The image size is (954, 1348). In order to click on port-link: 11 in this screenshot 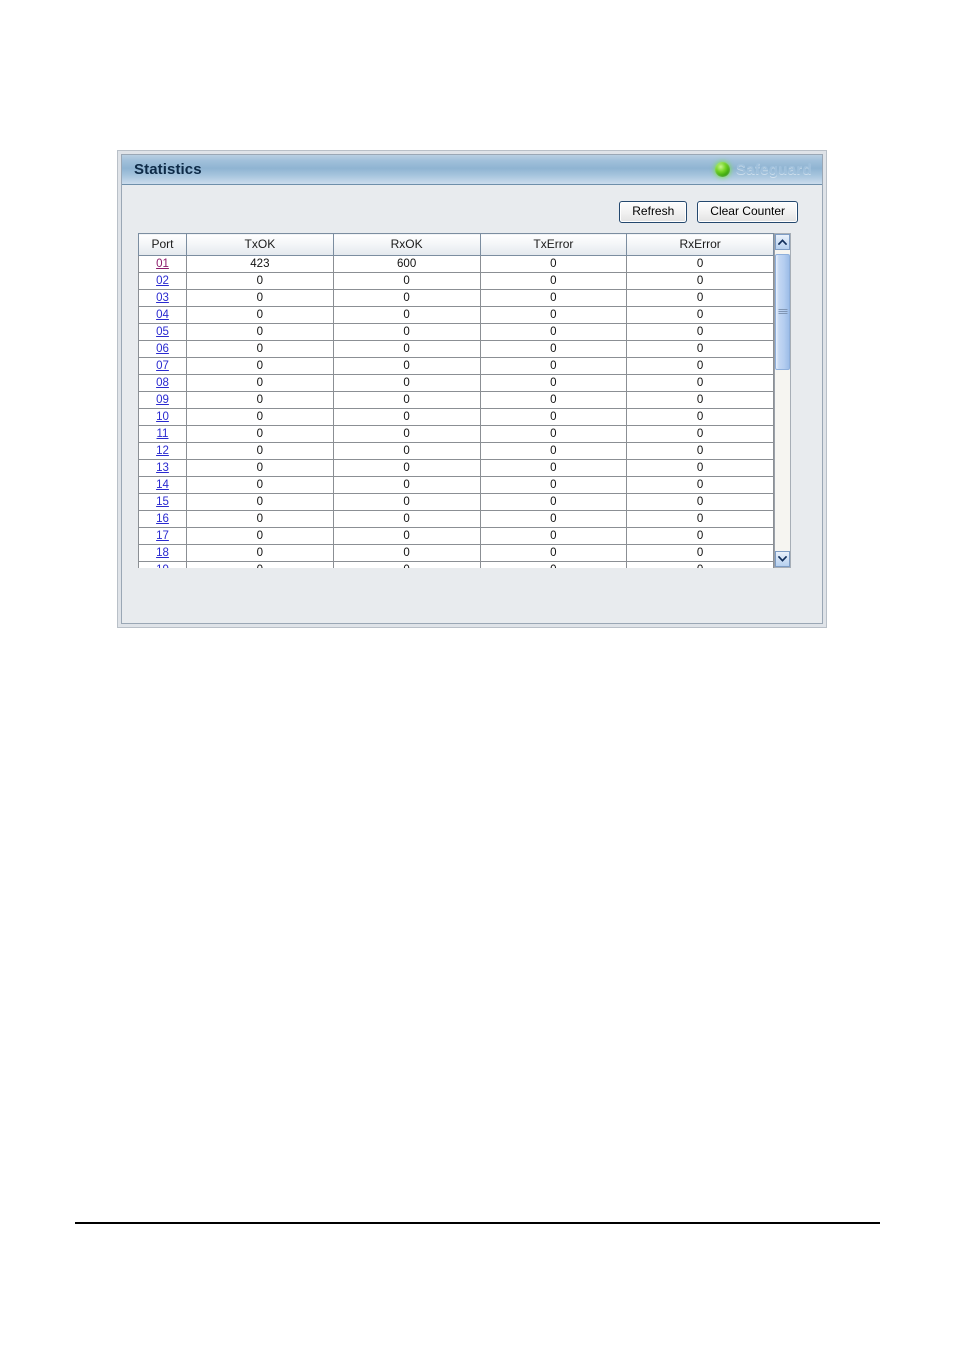, I will do `click(163, 434)`.